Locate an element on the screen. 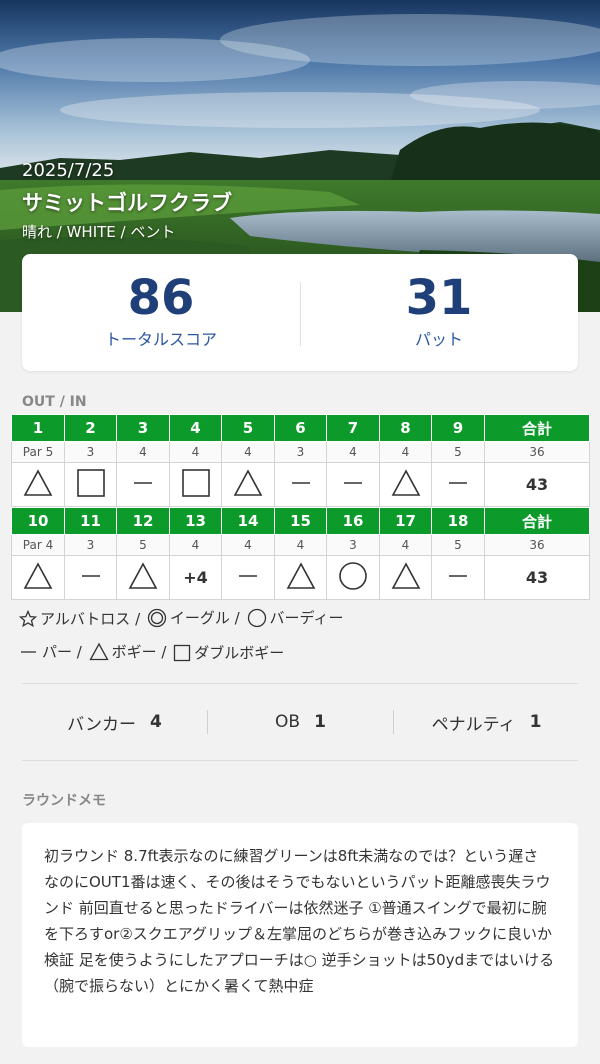  hole-number-cell: 6 is located at coordinates (300, 428).